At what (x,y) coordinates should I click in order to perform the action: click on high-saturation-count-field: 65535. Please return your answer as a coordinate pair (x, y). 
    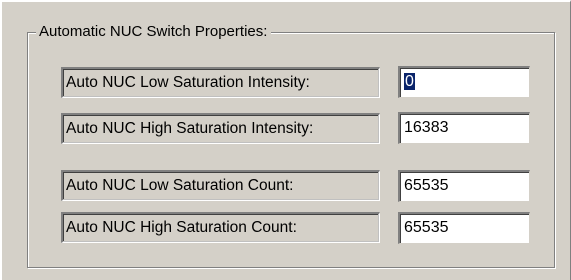
    Looking at the image, I should click on (464, 228).